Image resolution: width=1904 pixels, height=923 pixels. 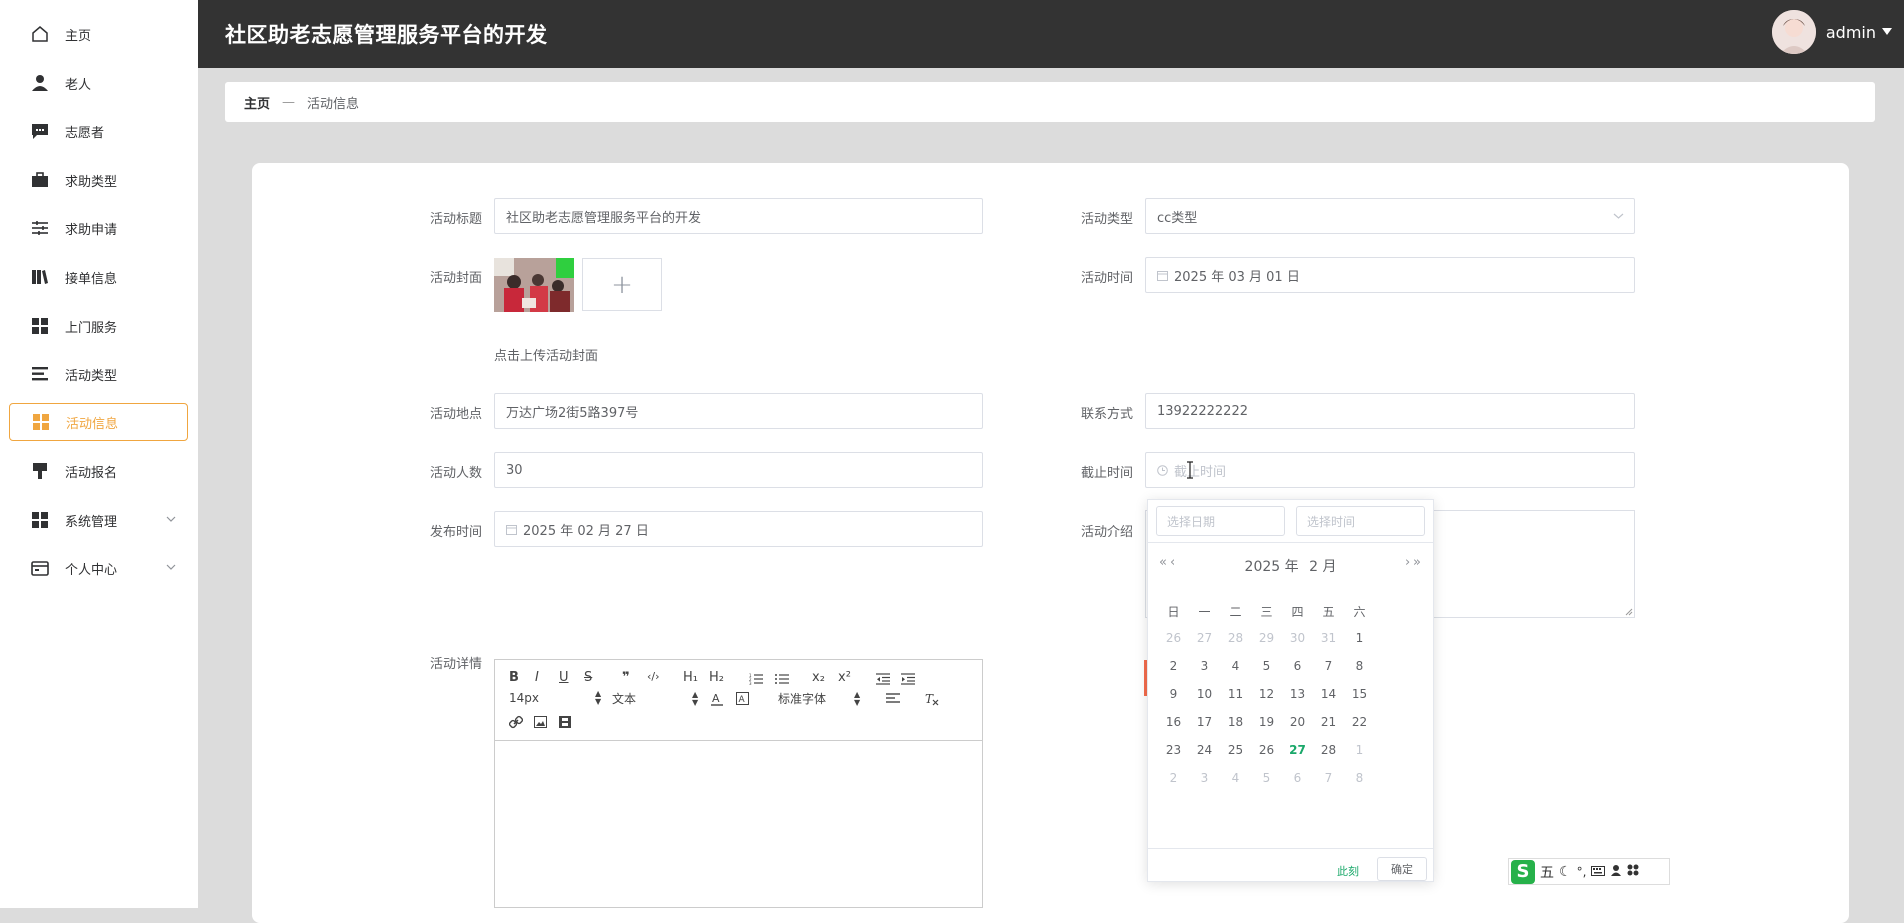 I want to click on breadcrumb-current: 活动信息, so click(x=333, y=104).